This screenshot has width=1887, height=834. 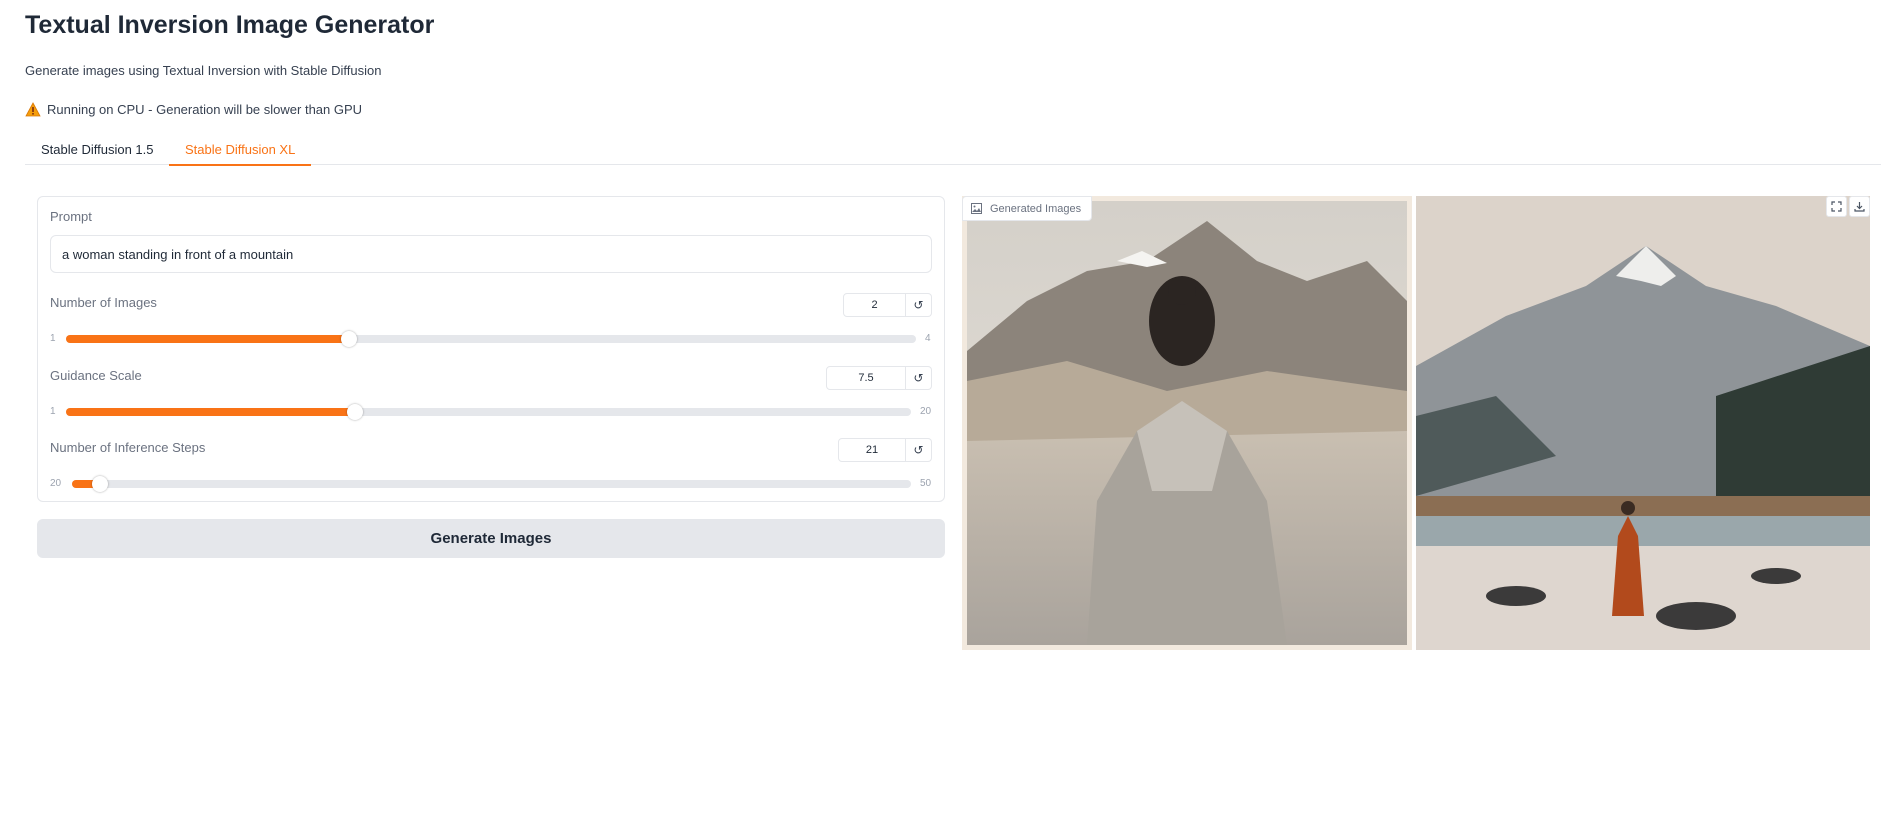 I want to click on steps-slider, so click(x=491, y=484).